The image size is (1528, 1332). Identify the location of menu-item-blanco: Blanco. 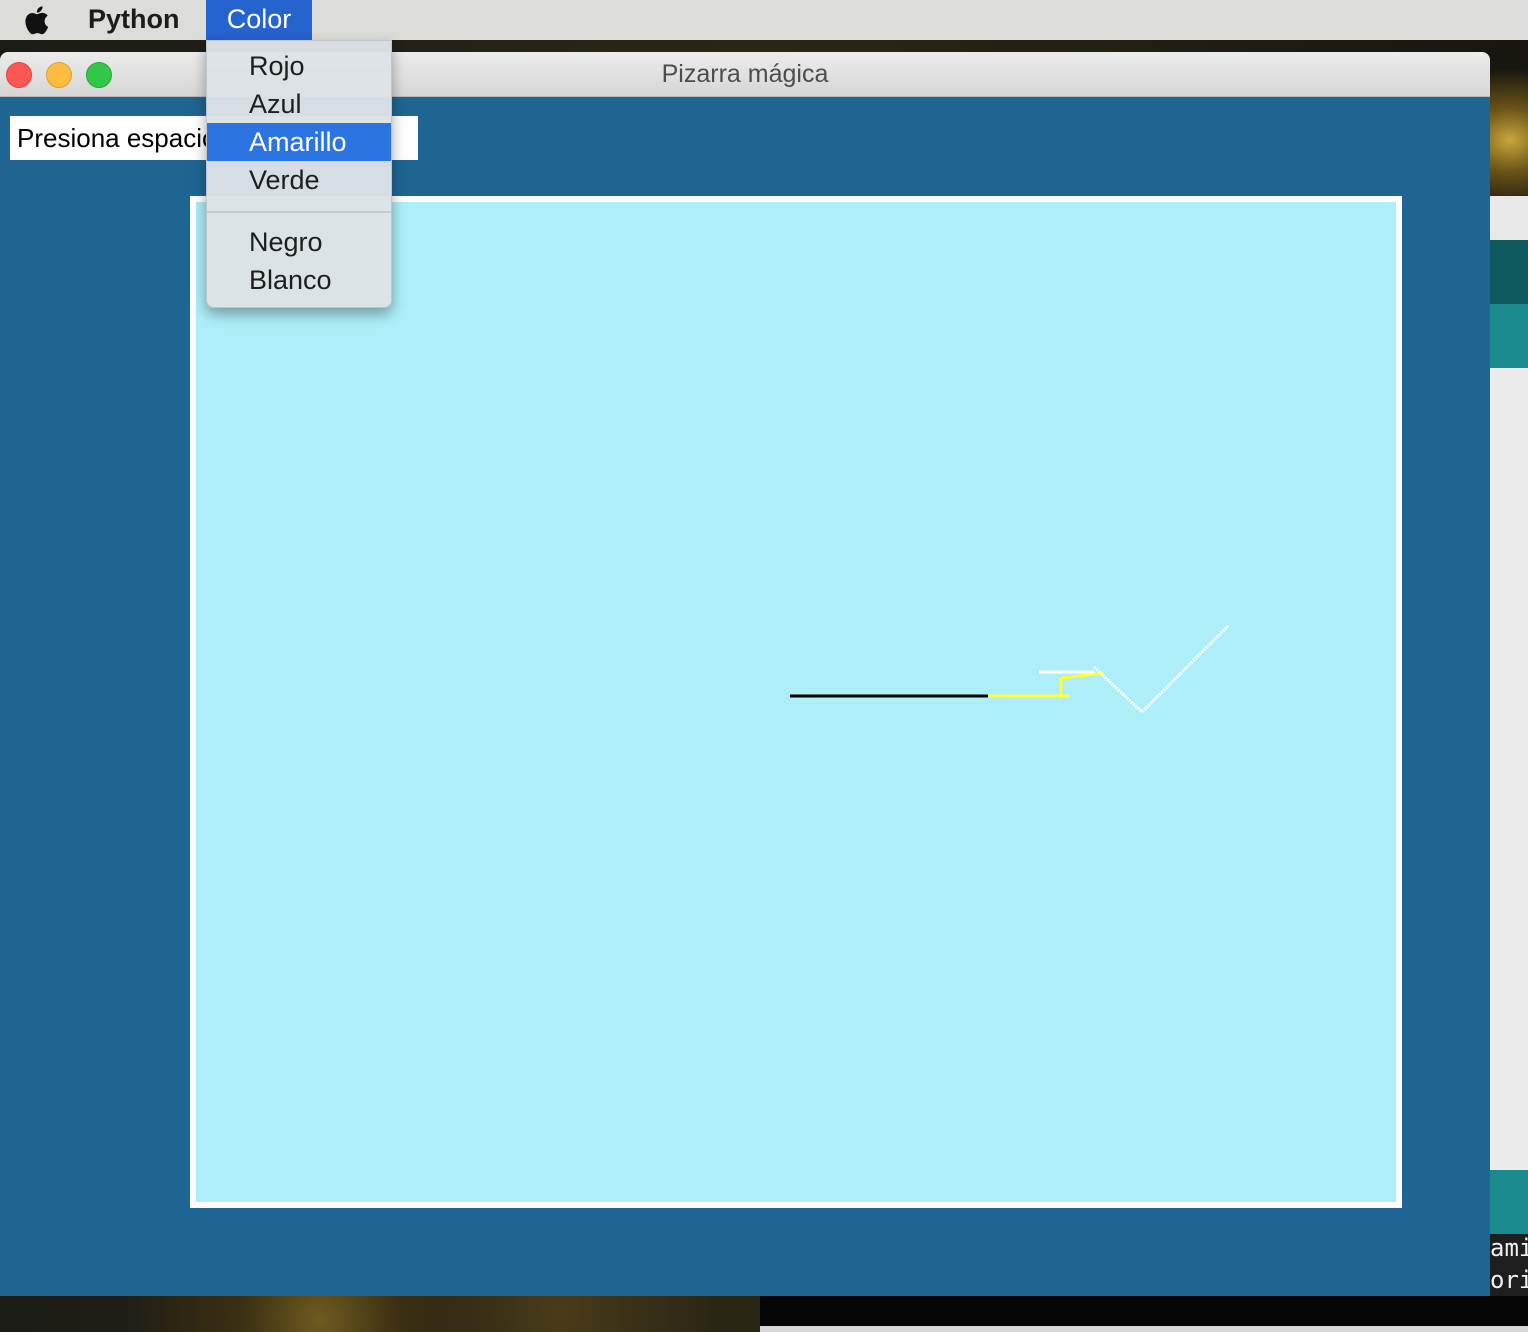
(299, 280).